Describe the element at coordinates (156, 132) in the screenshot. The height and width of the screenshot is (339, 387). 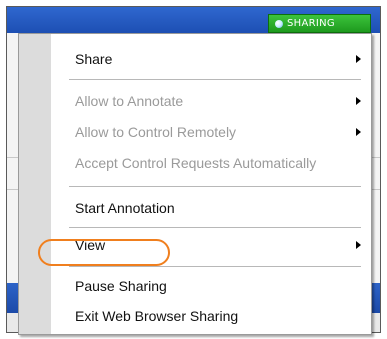
I see `menu-item-label: Allow to Control Remotely` at that location.